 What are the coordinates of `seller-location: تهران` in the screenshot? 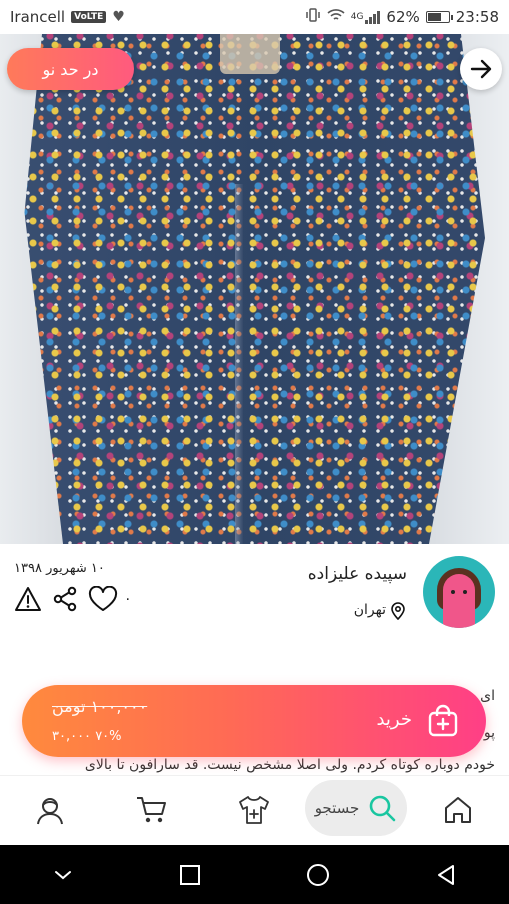 It's located at (380, 610).